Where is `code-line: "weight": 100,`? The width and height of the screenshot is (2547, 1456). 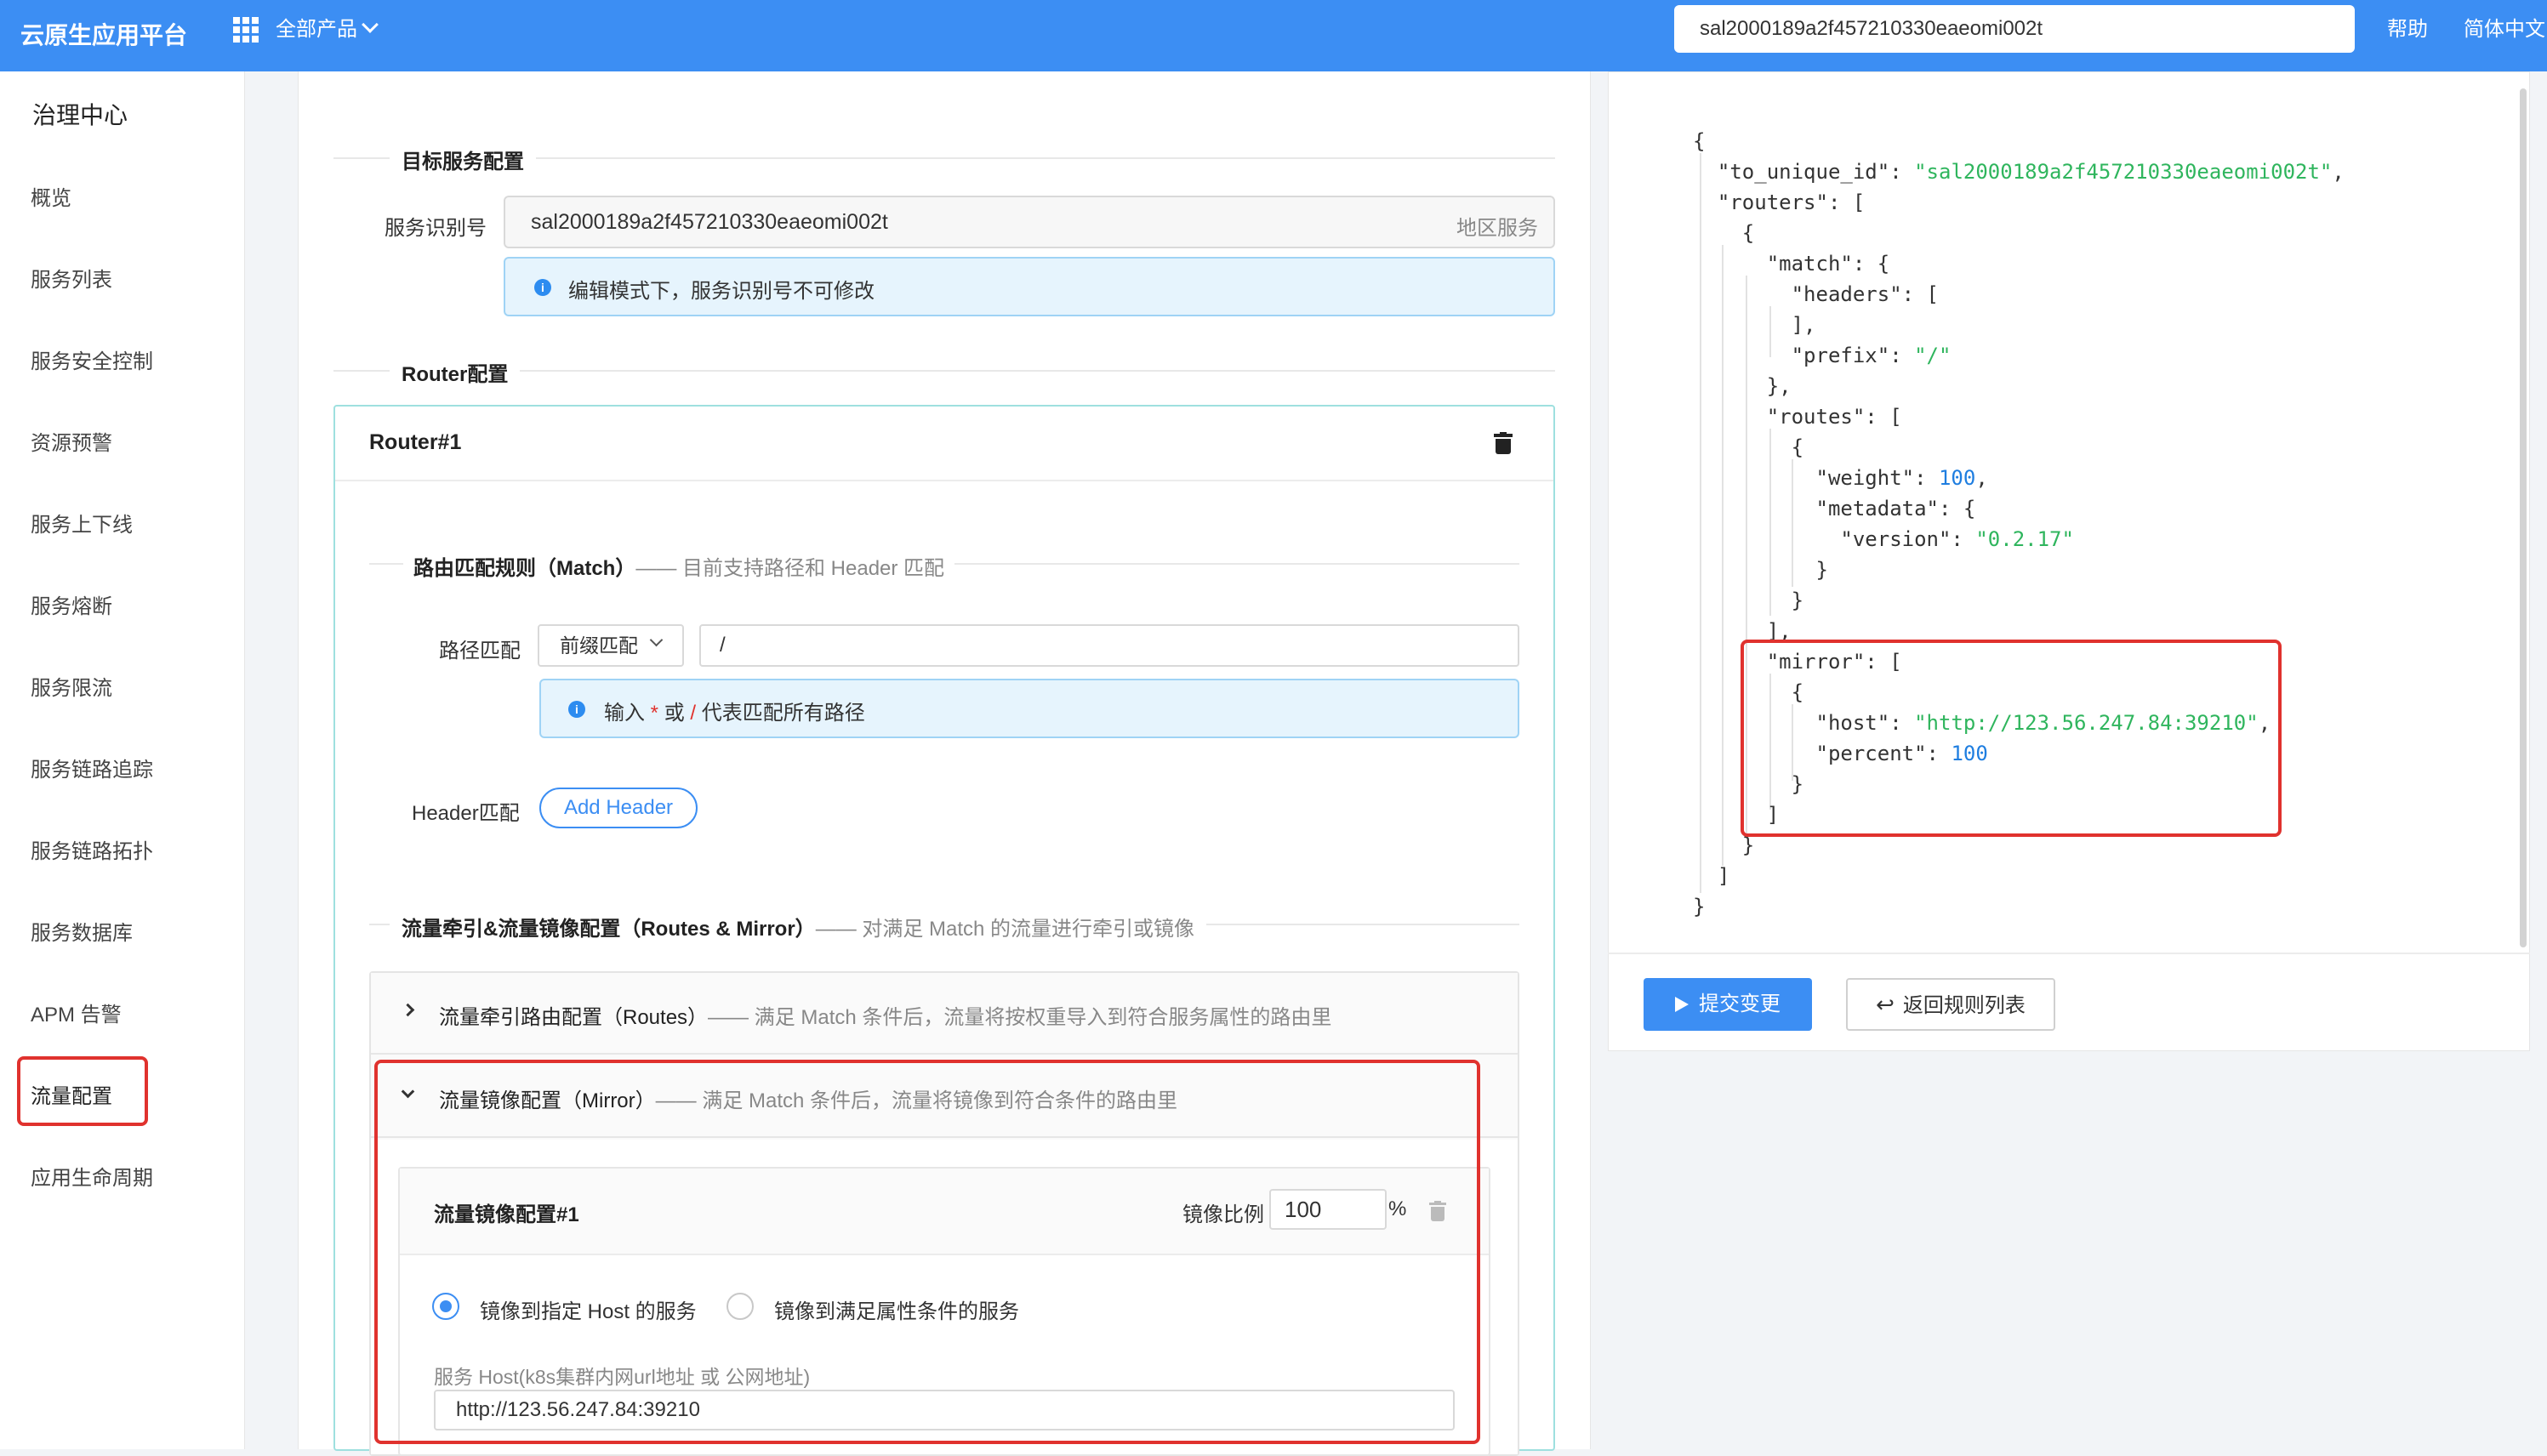
code-line: "weight": 100, is located at coordinates (1840, 478).